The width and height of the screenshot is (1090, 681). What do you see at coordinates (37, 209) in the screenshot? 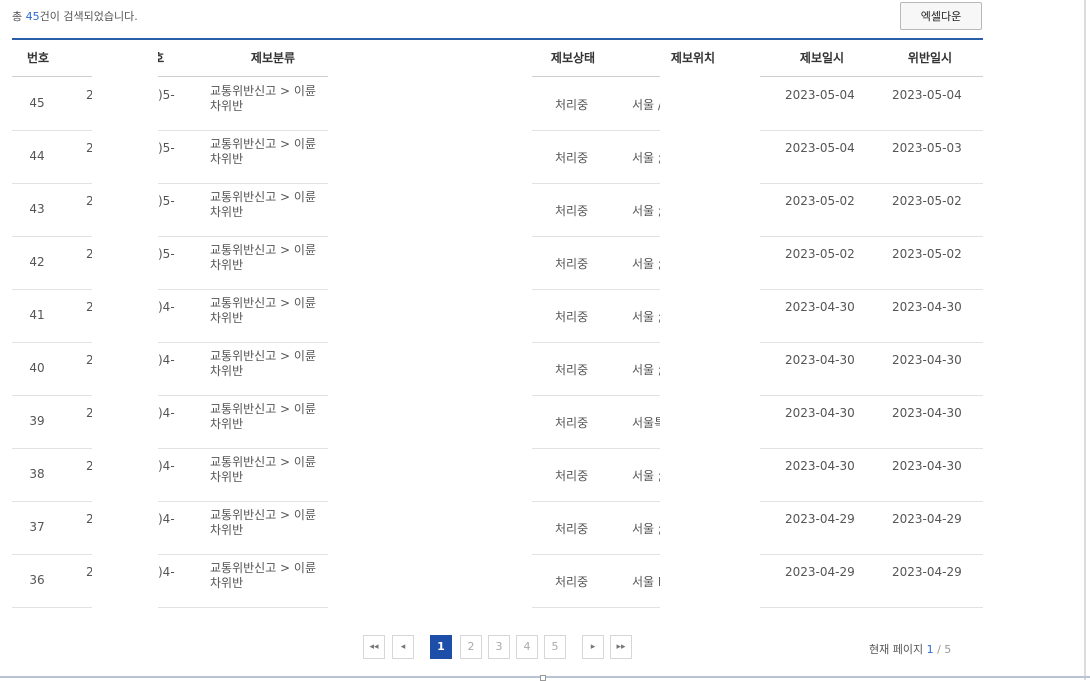
I see `row-number: 43` at bounding box center [37, 209].